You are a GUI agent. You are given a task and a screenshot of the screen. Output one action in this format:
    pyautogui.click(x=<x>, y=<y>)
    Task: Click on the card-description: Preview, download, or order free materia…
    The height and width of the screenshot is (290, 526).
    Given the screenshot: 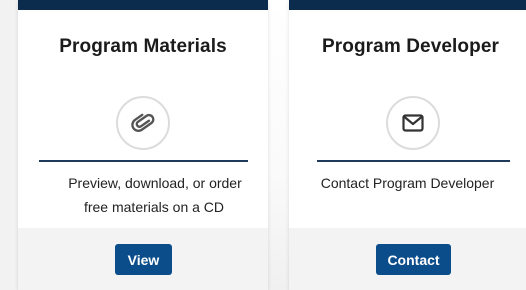 What is the action you would take?
    pyautogui.click(x=155, y=195)
    